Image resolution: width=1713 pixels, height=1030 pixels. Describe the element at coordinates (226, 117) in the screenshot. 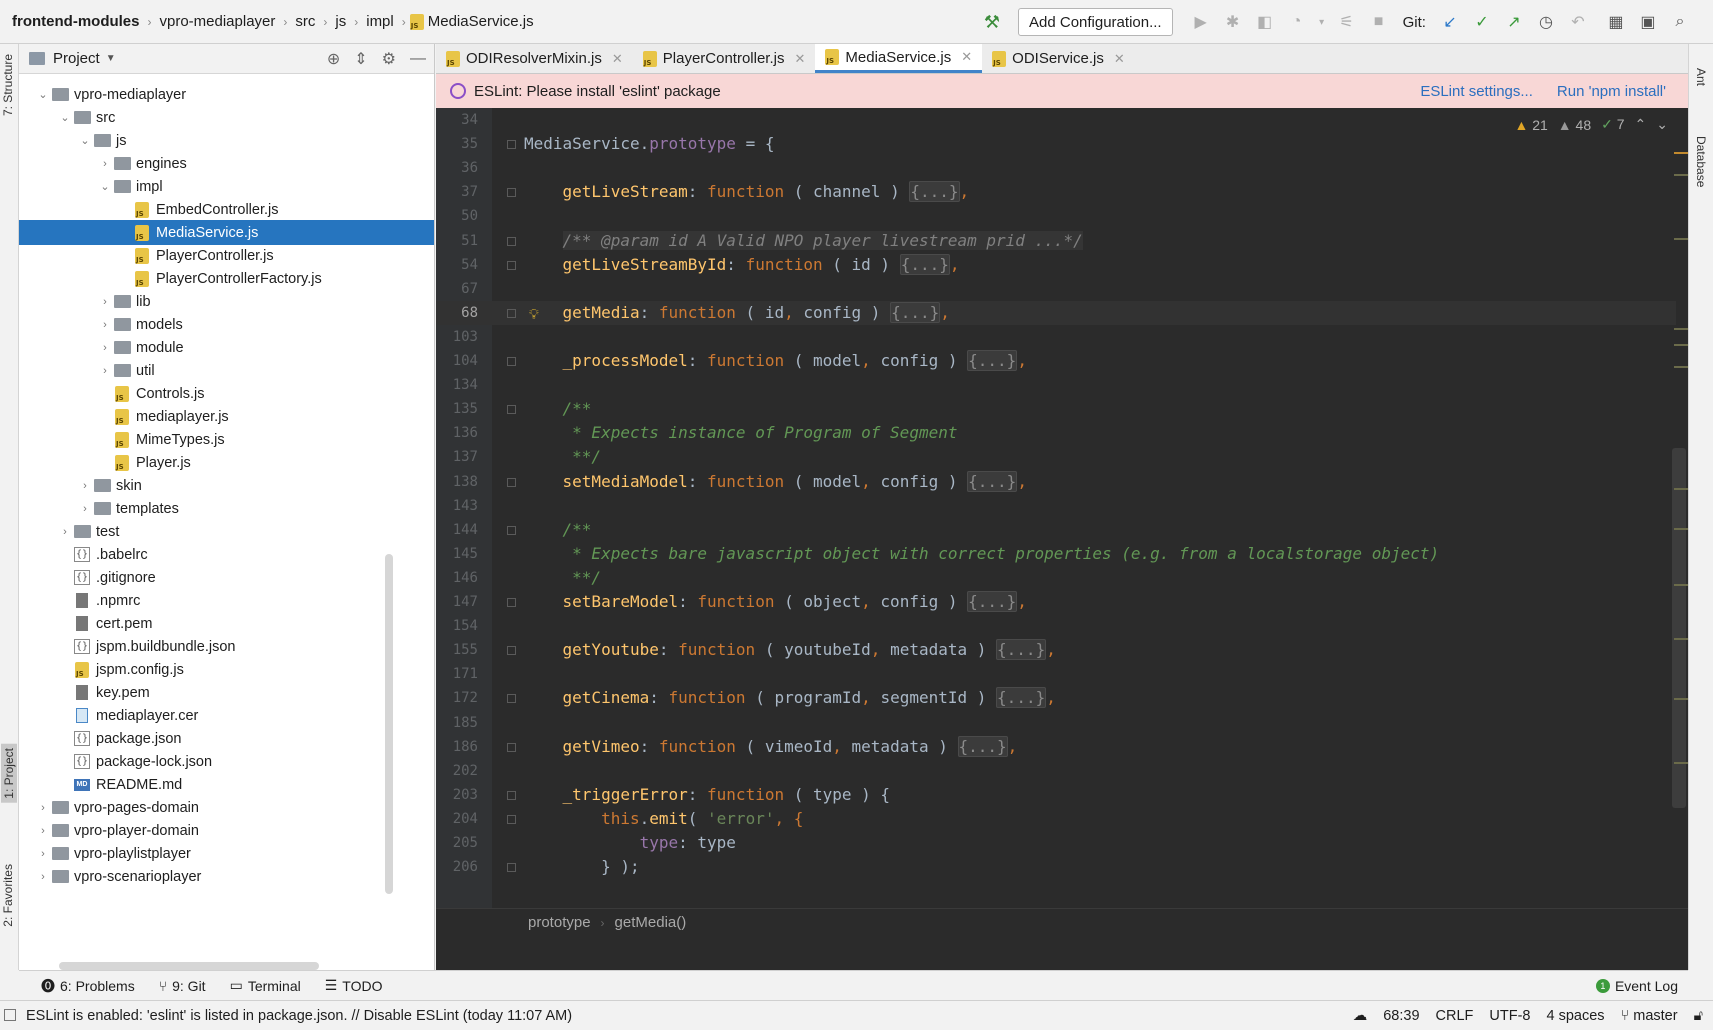

I see `tree-item: ⌄ src` at that location.